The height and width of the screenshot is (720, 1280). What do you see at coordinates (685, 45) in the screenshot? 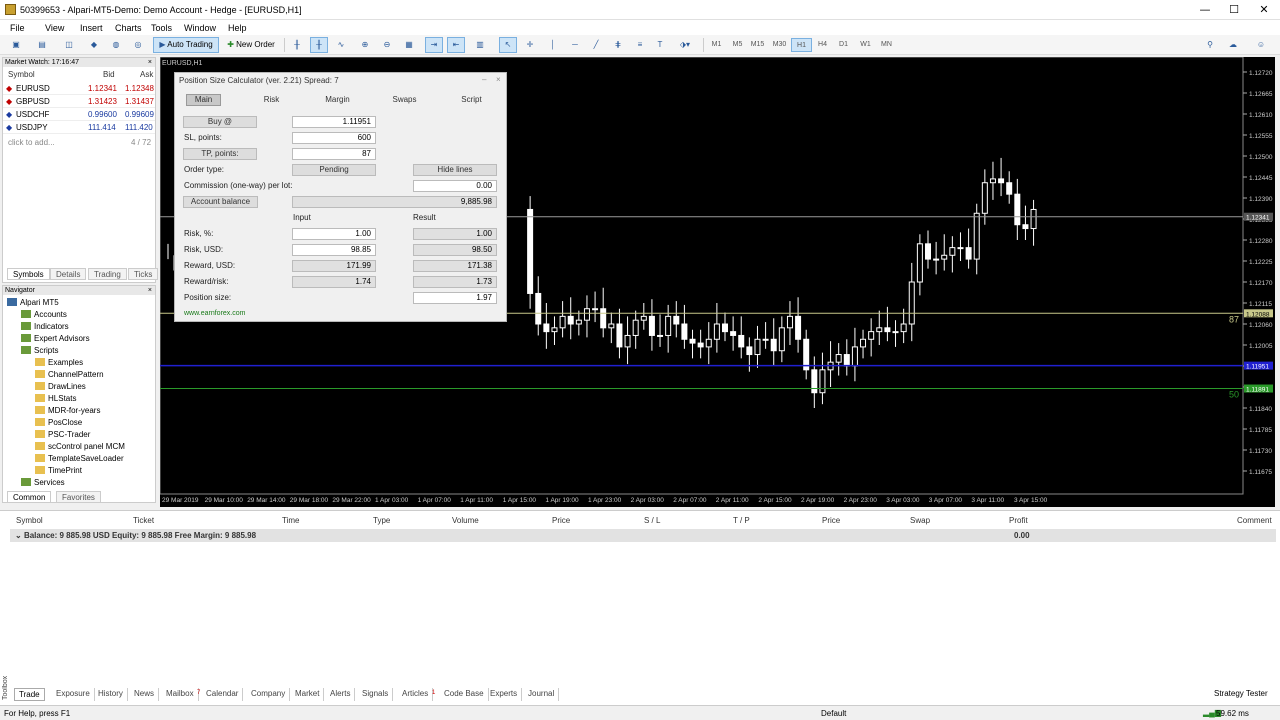
I see `shapes-icon: ⬗▾` at bounding box center [685, 45].